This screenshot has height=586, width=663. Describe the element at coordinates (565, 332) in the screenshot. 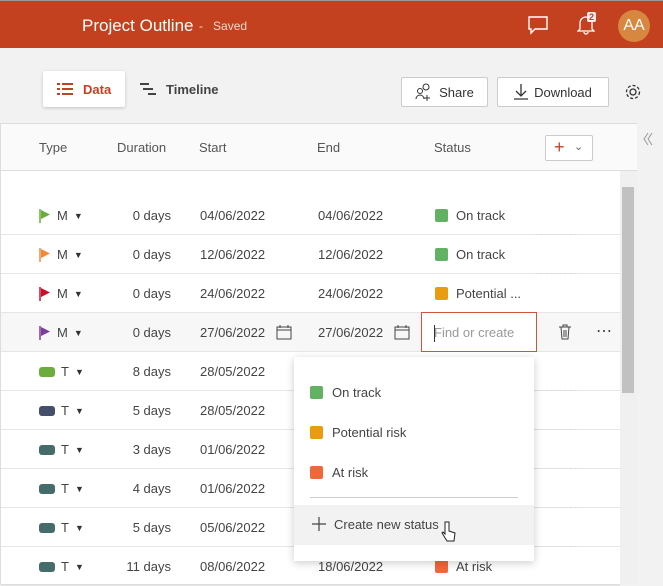

I see `trash-icon` at that location.